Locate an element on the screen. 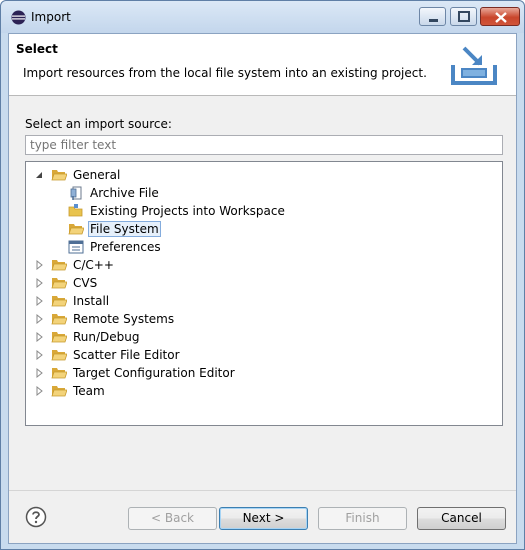  tree-item-preferences: Preferences is located at coordinates (115, 247).